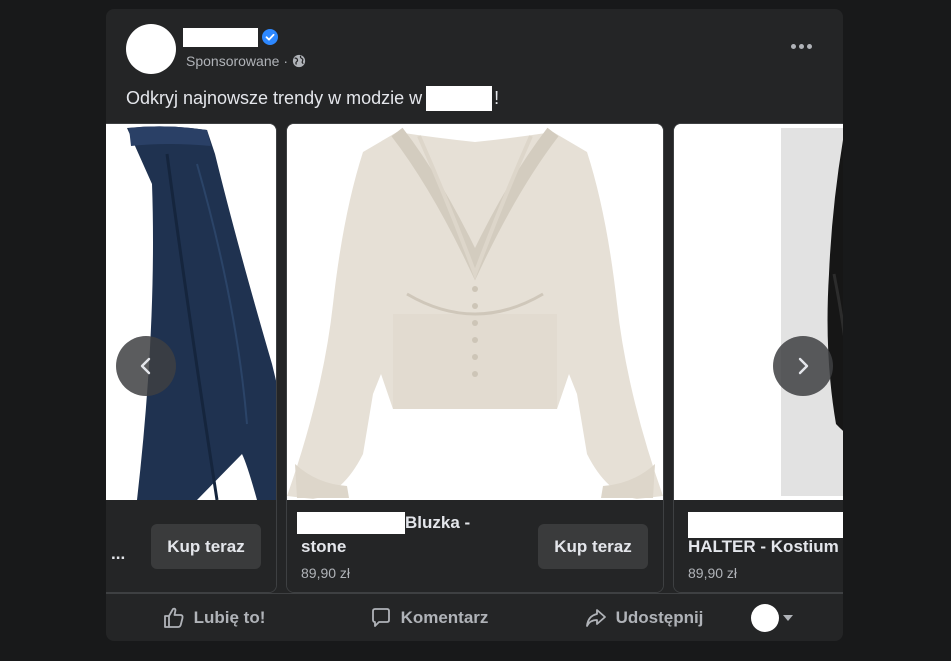 The height and width of the screenshot is (661, 951). What do you see at coordinates (444, 617) in the screenshot?
I see `comment-label: Komentarz` at bounding box center [444, 617].